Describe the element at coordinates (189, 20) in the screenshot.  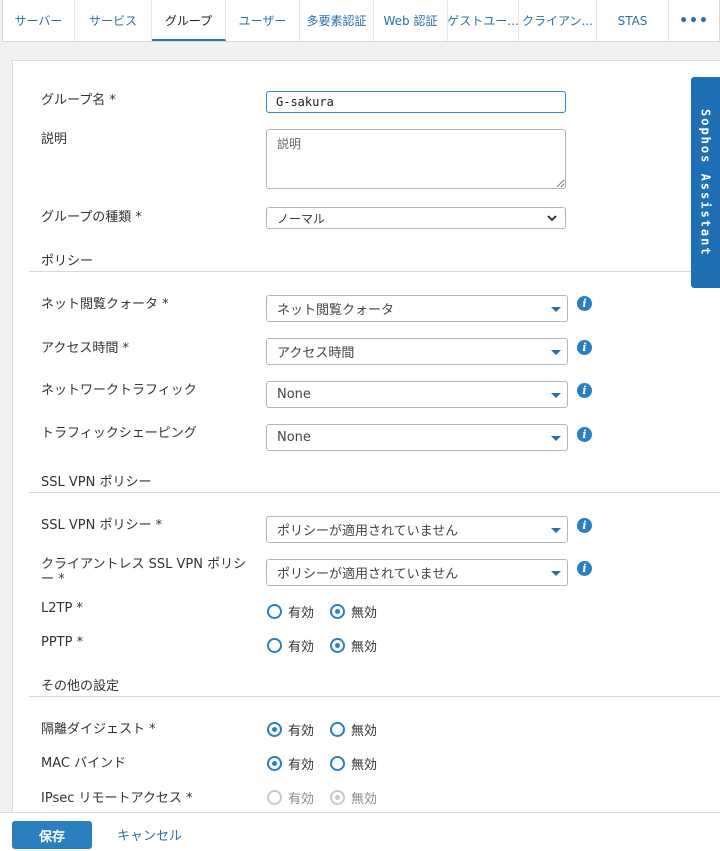
I see `tab-groups: グループ` at that location.